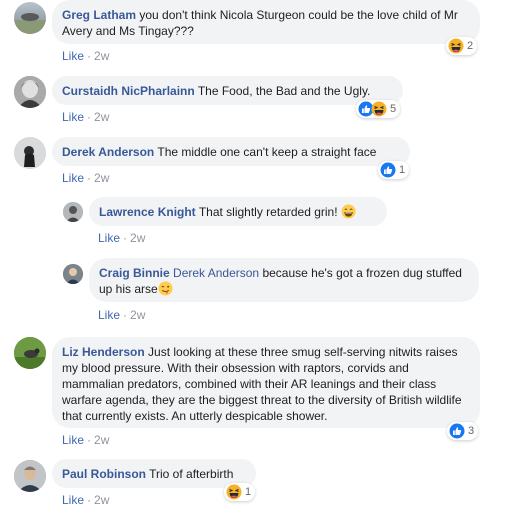 This screenshot has height=520, width=527. I want to click on reaction-count: 3, so click(471, 431).